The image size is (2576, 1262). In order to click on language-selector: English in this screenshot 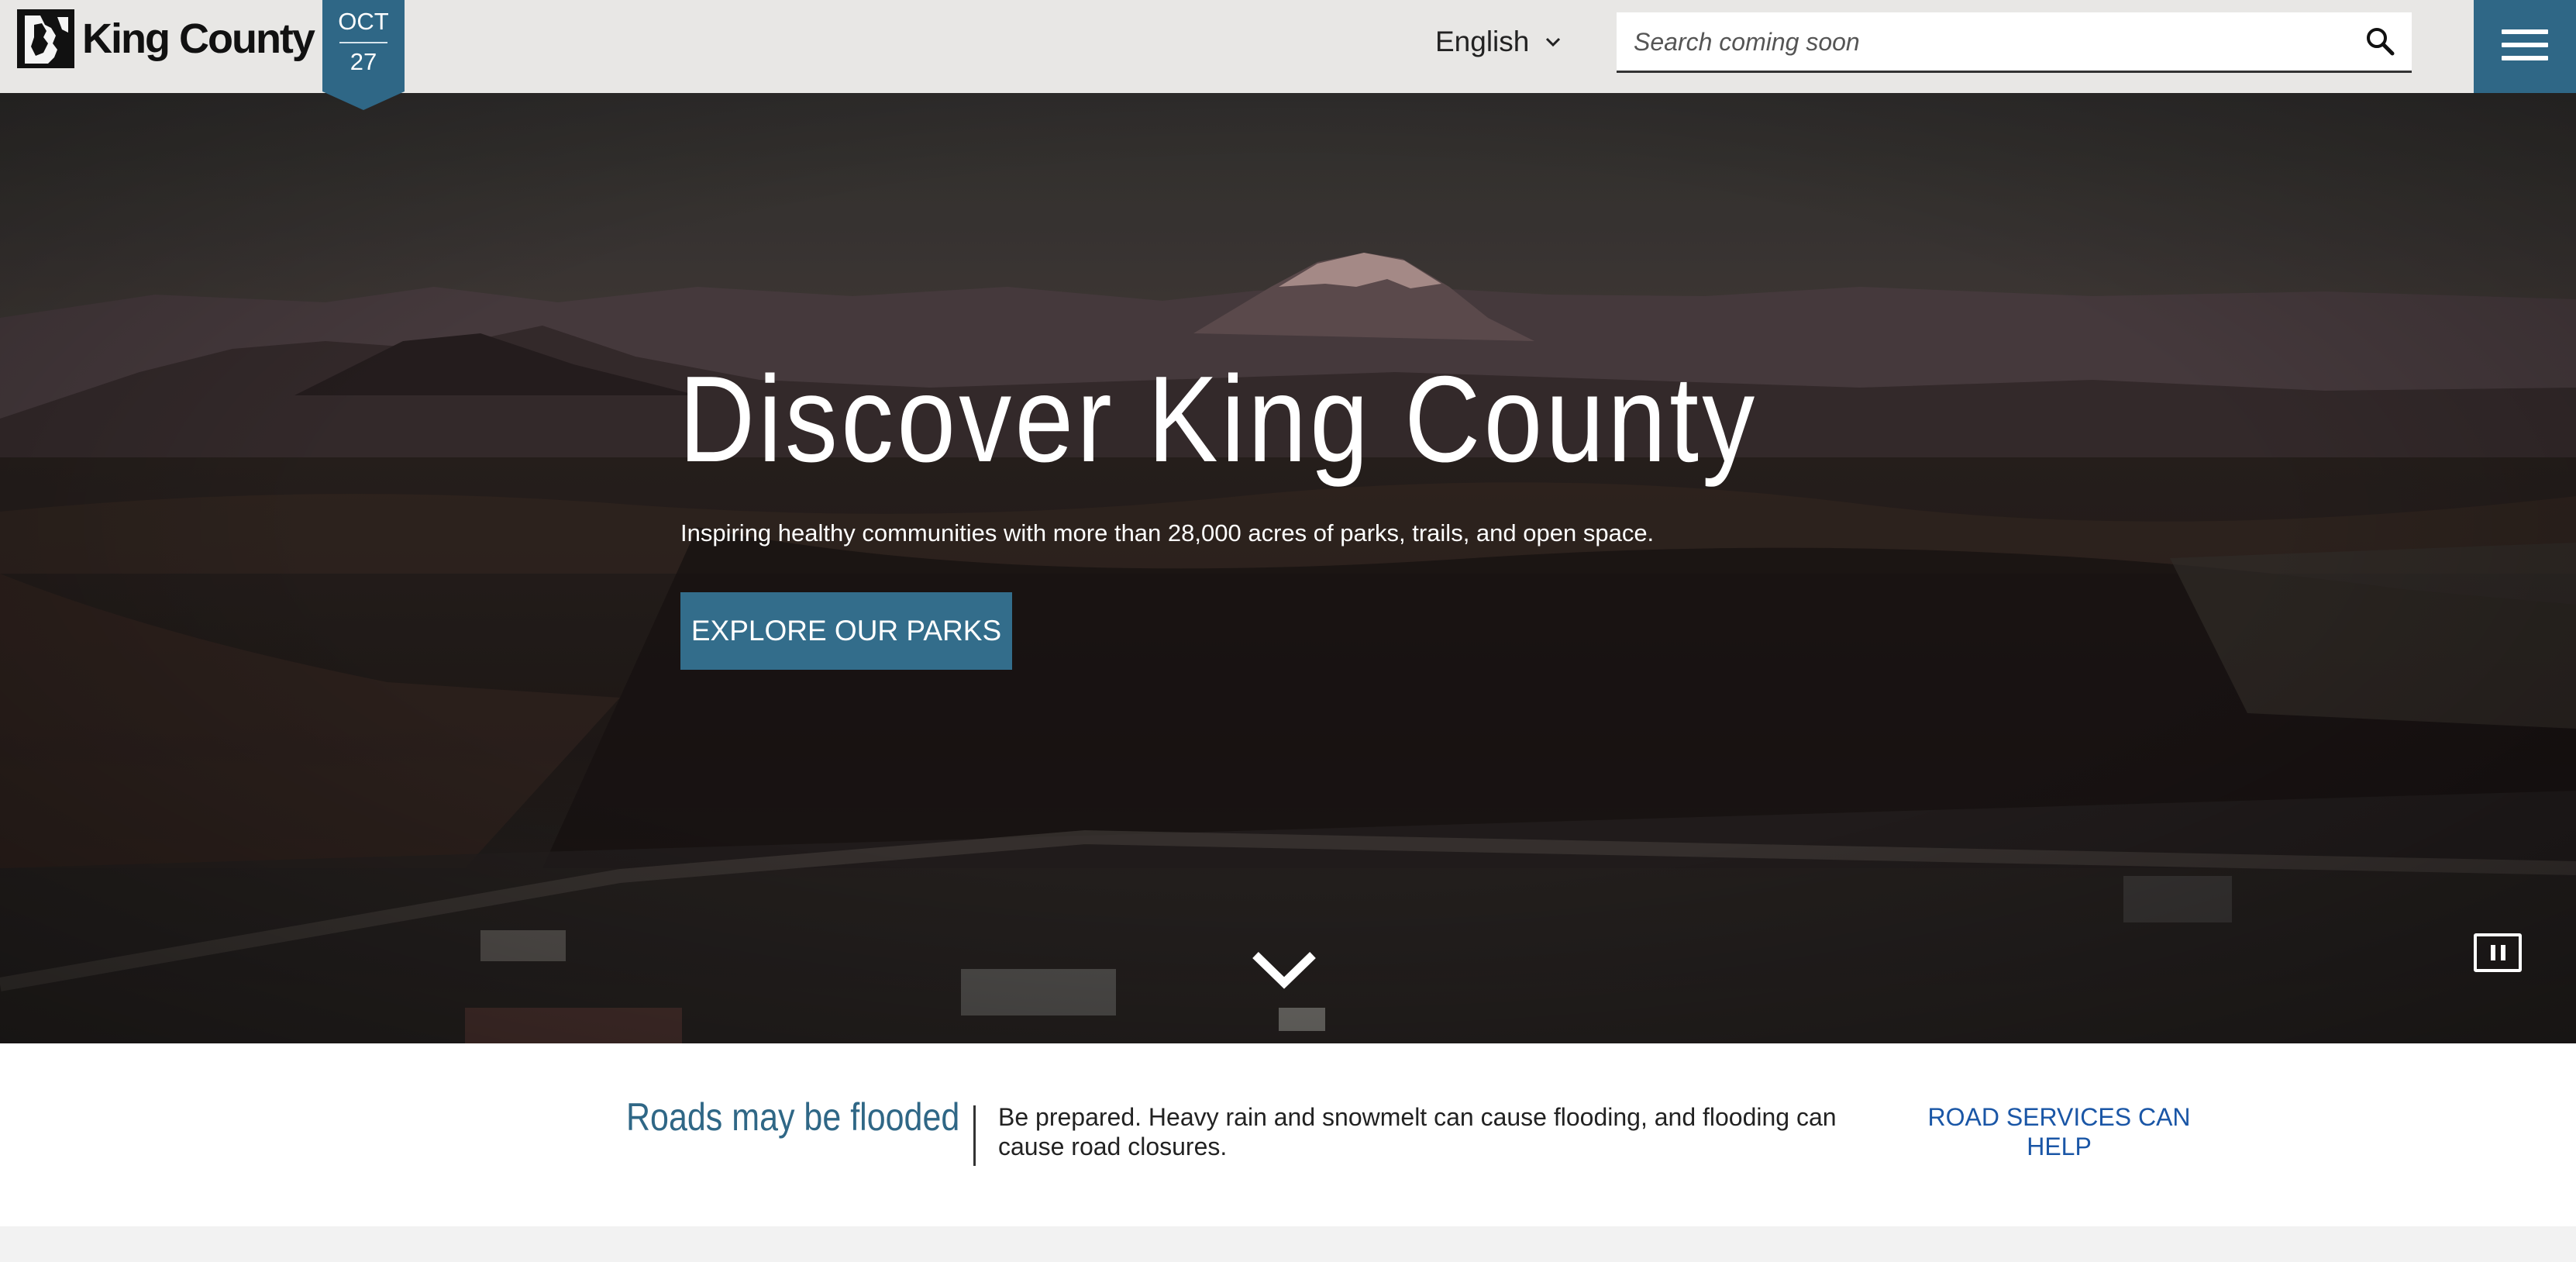, I will do `click(1499, 42)`.